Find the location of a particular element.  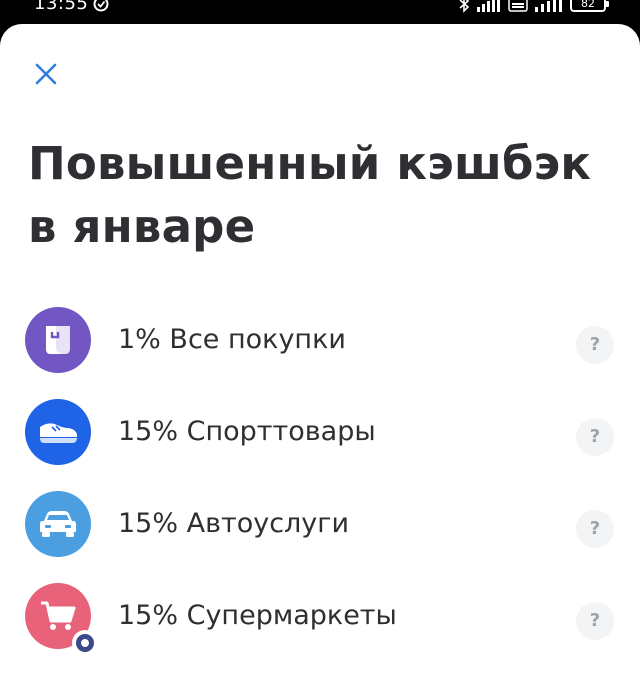

category-icon-auto-services is located at coordinates (58, 524).